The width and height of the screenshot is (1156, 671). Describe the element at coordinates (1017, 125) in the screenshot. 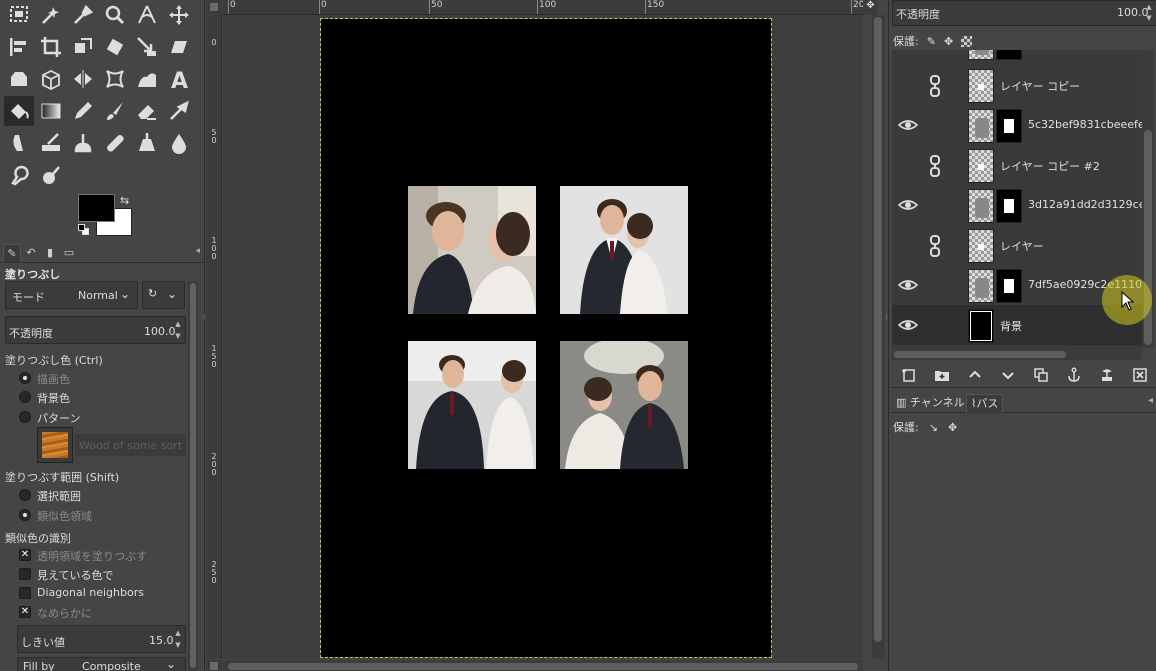

I see `layer-row: 5c32bef9831cbeeefe2a` at that location.